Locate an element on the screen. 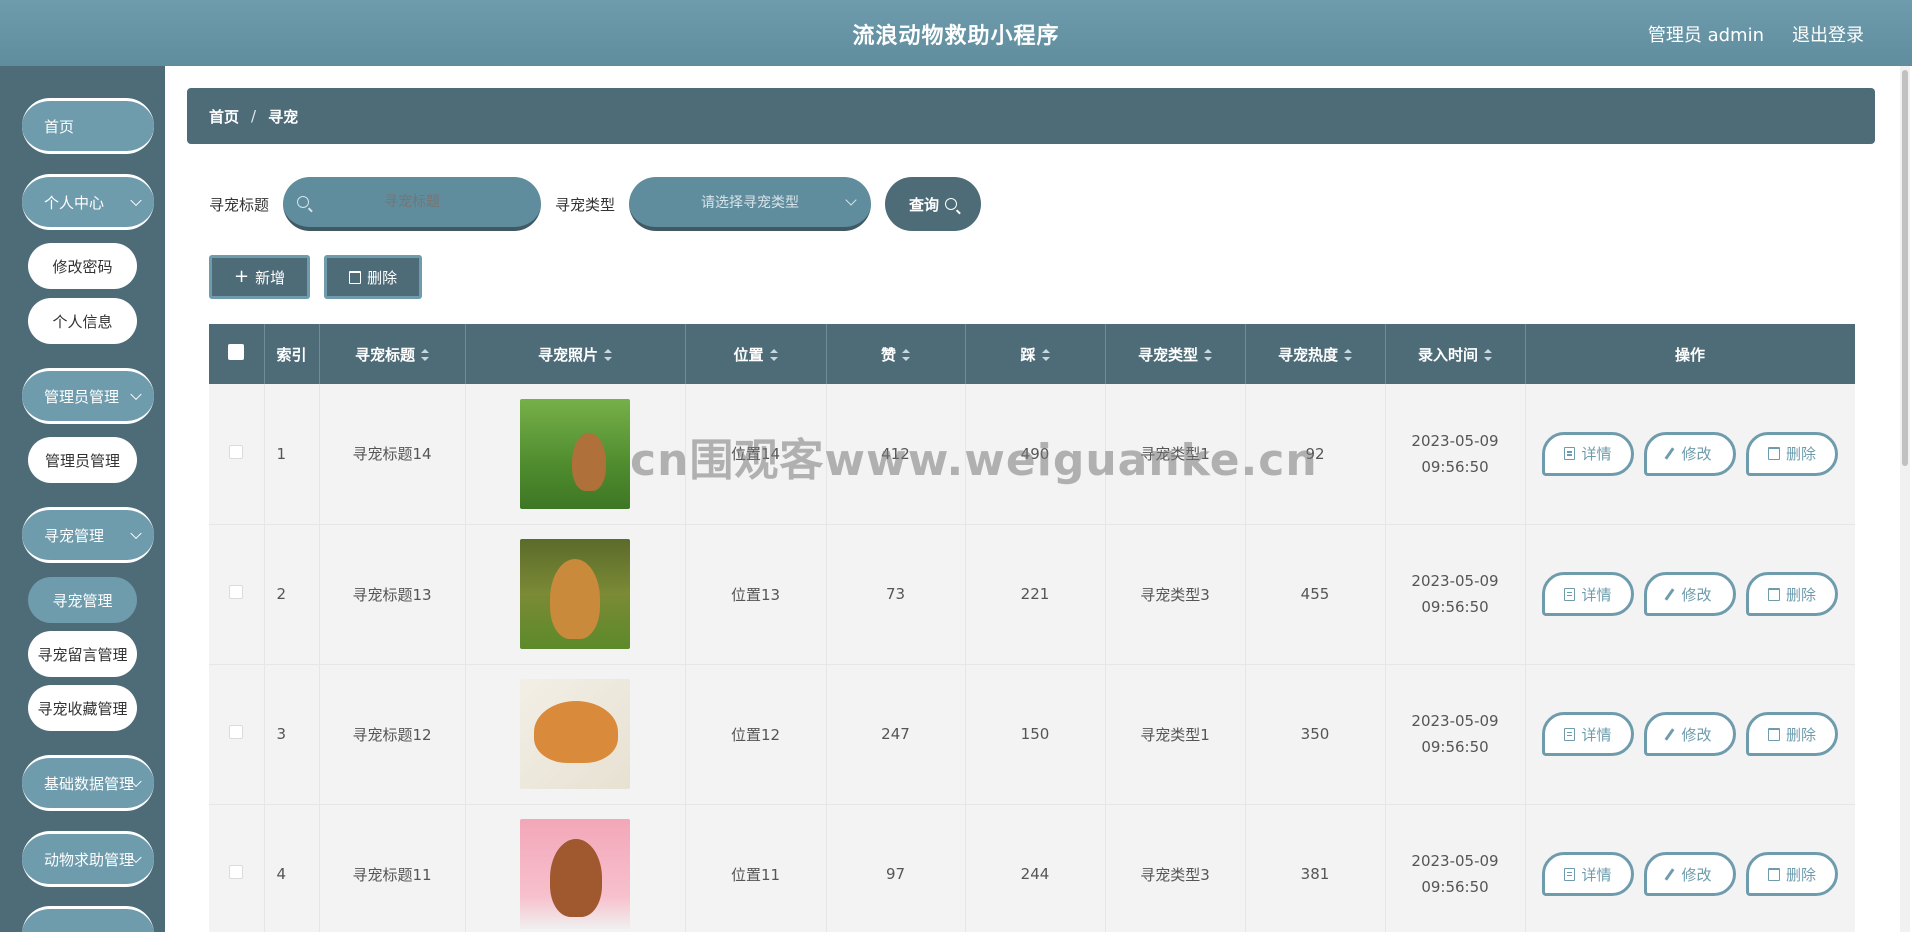 The height and width of the screenshot is (932, 1912). cell-title: 寻宠标题14 is located at coordinates (392, 454).